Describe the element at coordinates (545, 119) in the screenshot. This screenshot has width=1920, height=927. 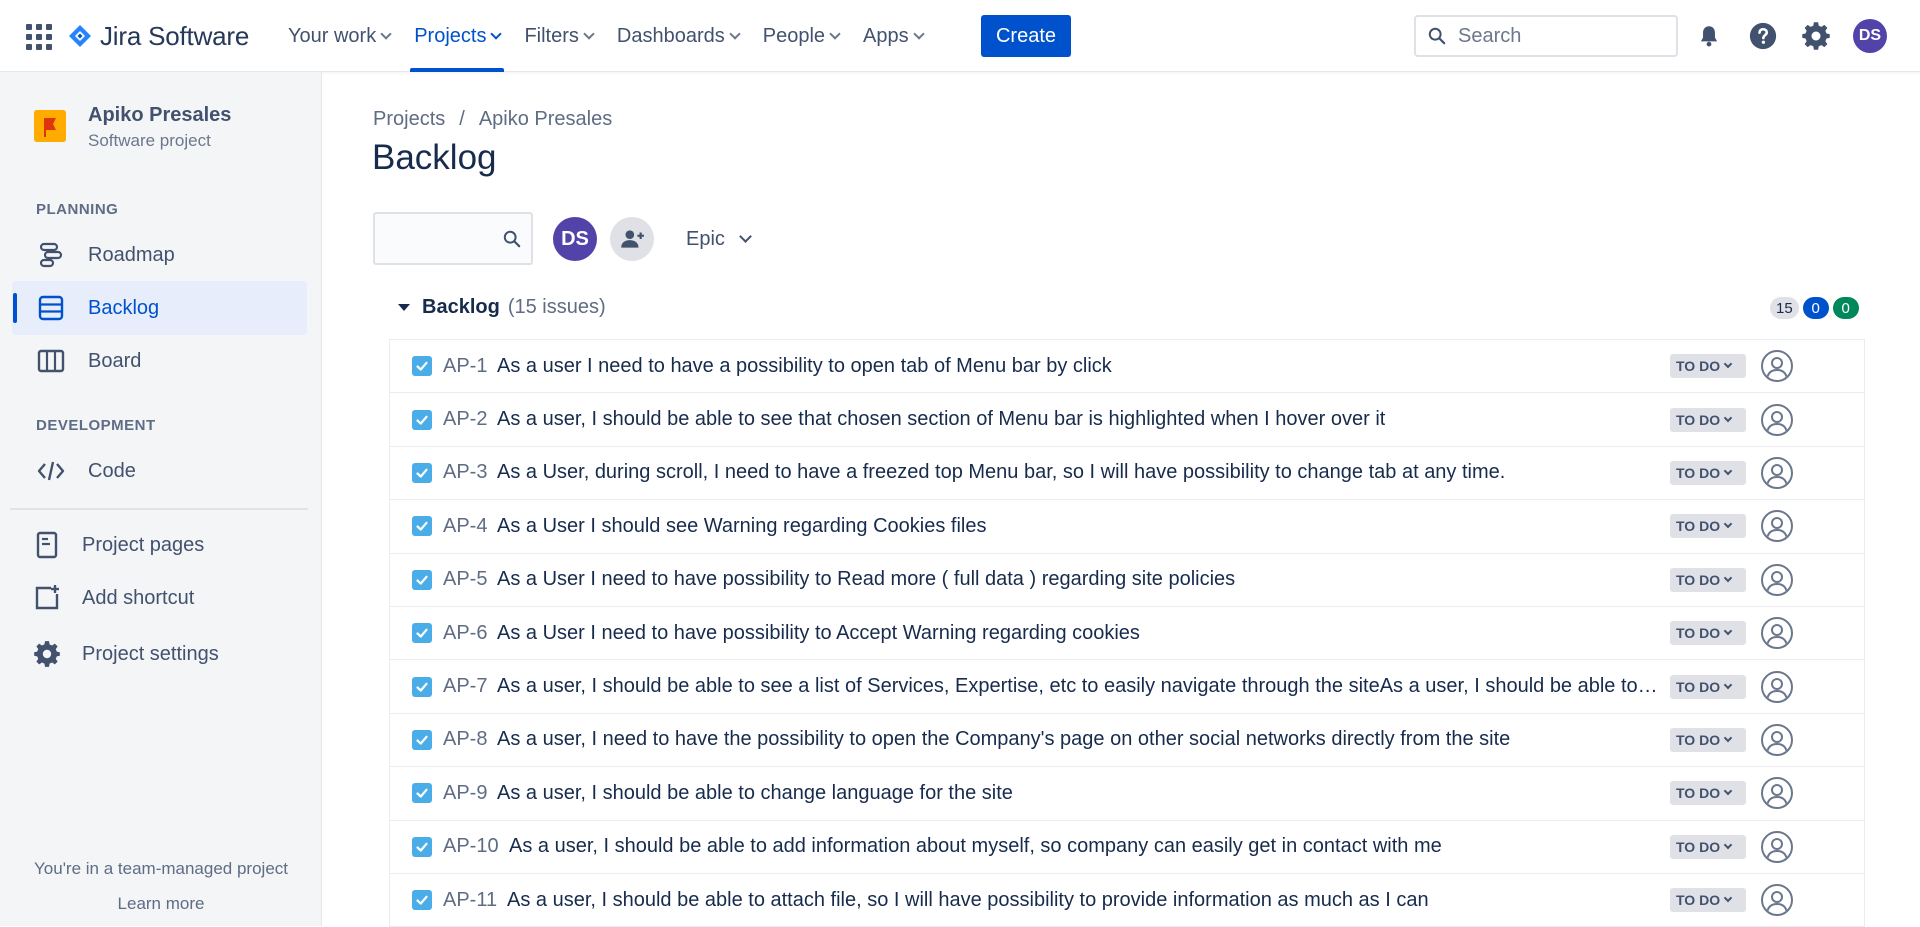
I see `breadcrumb-project: Apiko Presales` at that location.